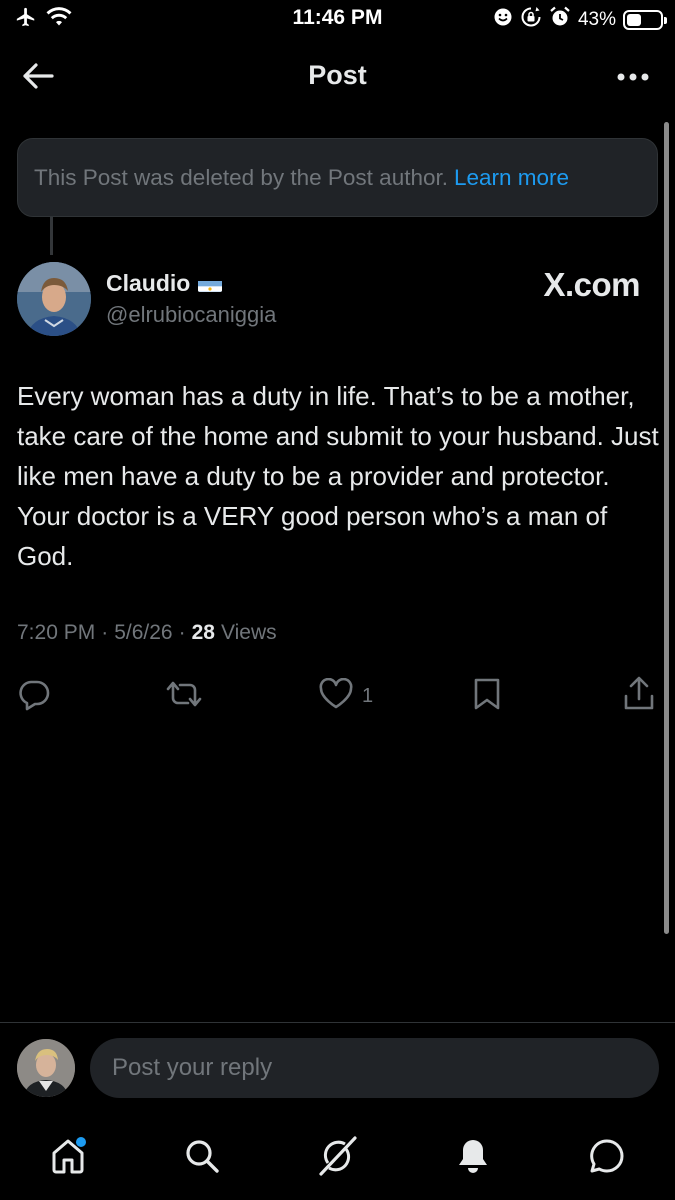 The image size is (675, 1200). I want to click on post-actions: 1, so click(337, 696).